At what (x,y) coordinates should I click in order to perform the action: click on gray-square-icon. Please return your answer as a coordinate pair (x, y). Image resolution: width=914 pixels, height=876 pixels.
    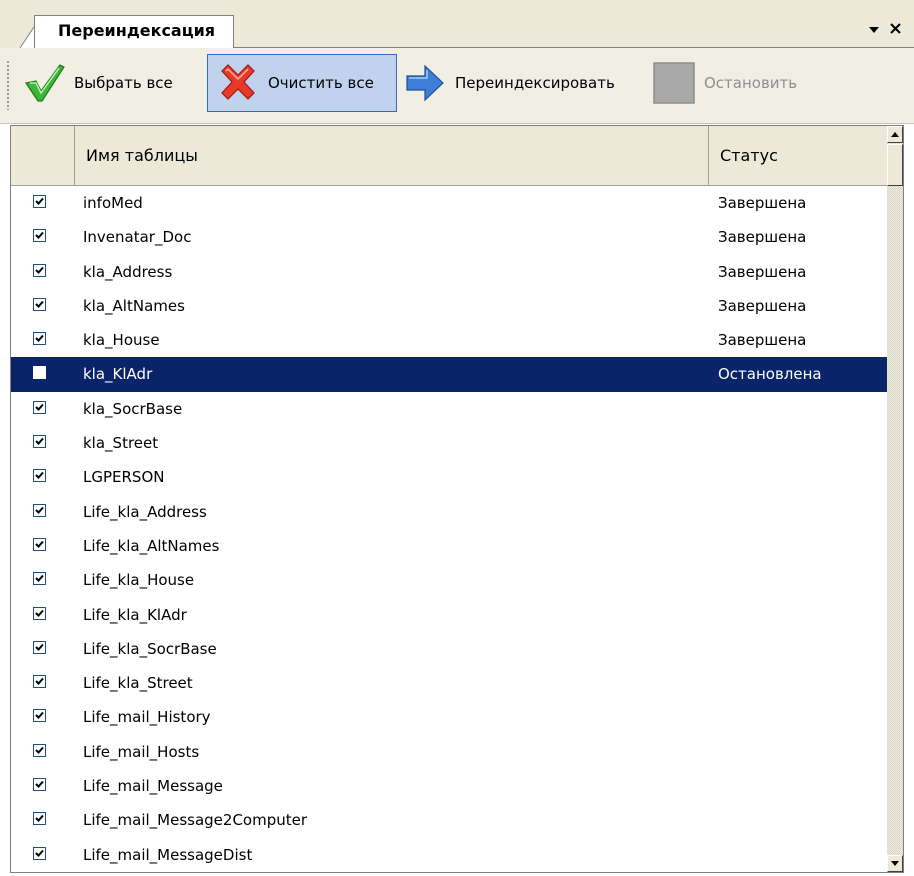
    Looking at the image, I should click on (674, 83).